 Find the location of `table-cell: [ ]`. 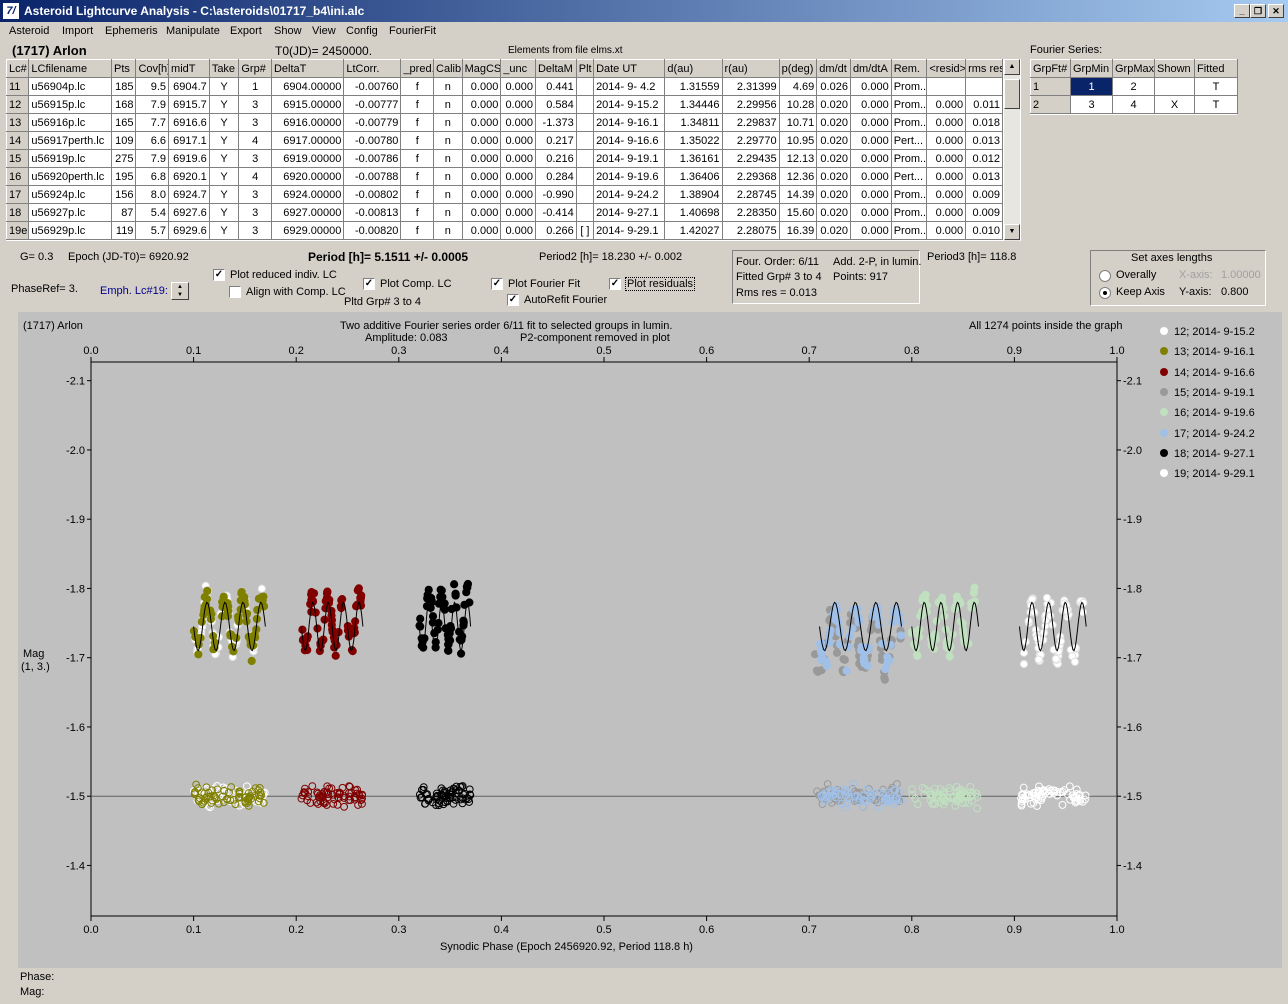

table-cell: [ ] is located at coordinates (585, 230).